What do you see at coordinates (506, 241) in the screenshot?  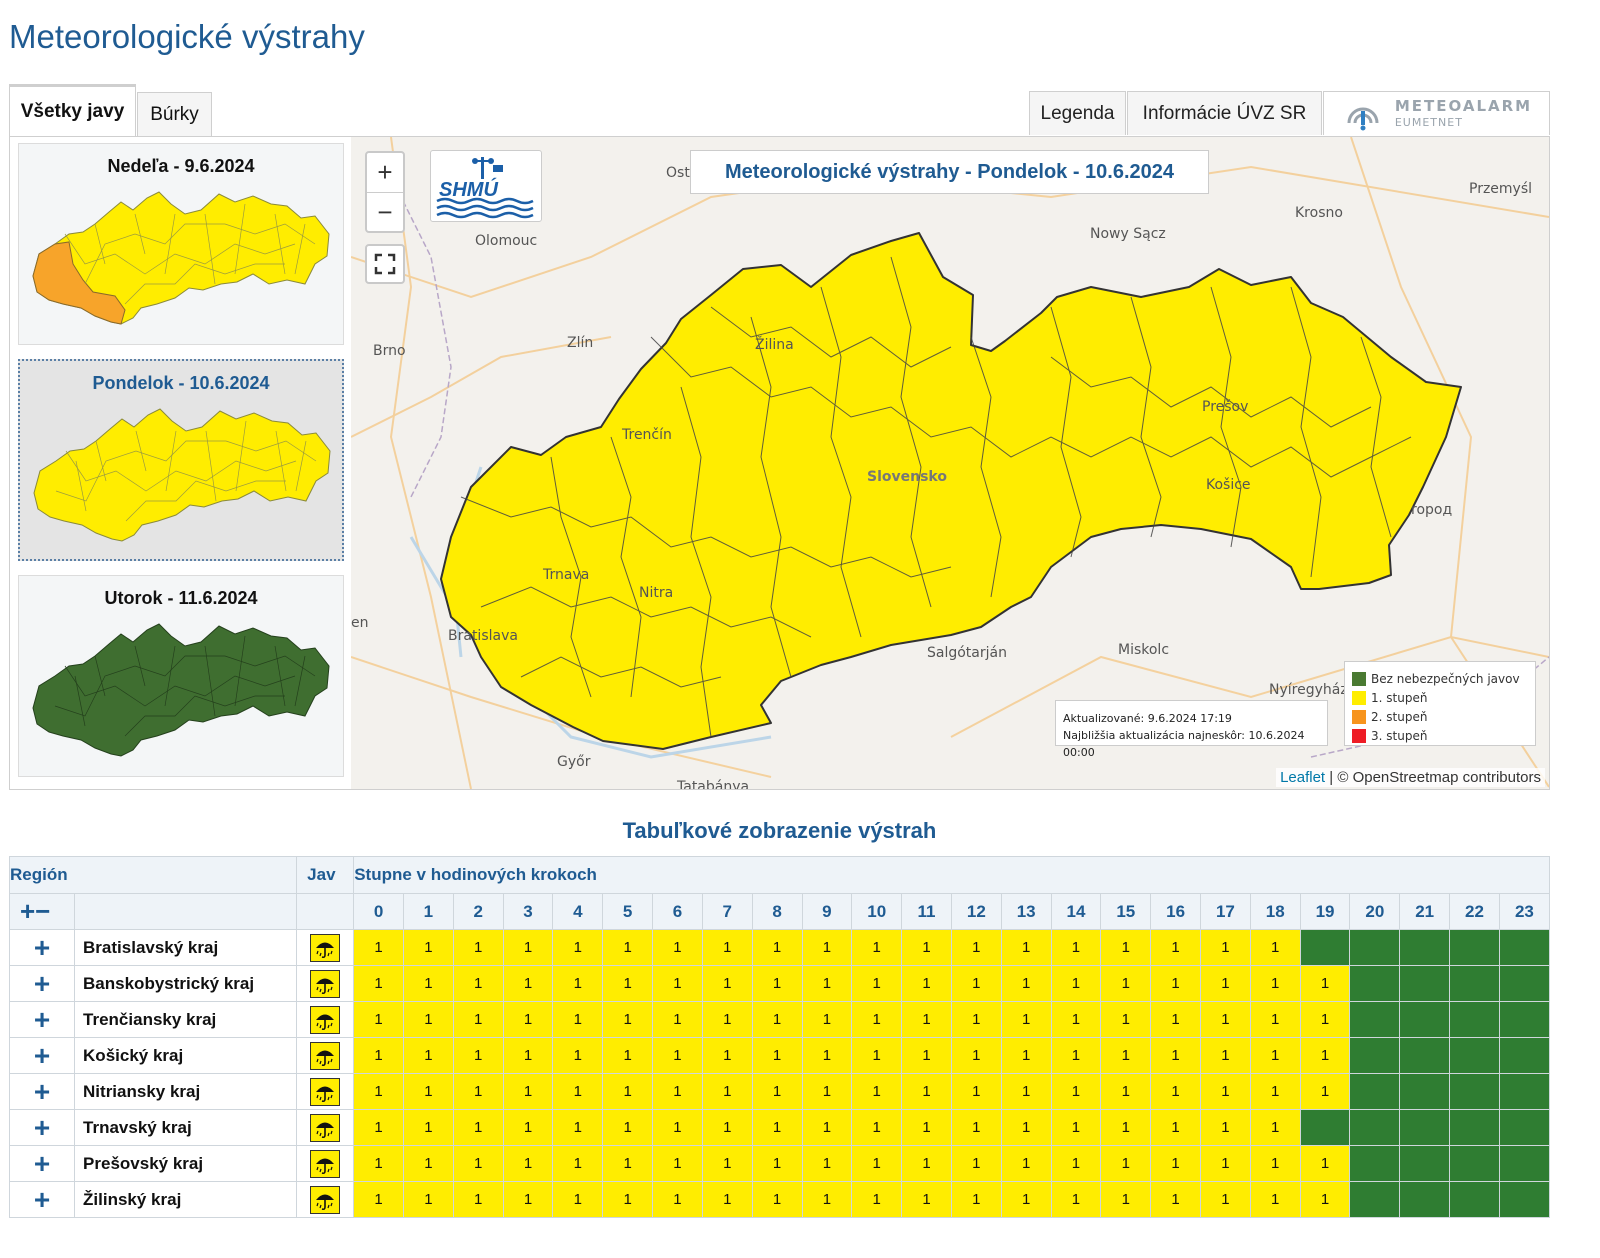 I see `city-label: Olomouc` at bounding box center [506, 241].